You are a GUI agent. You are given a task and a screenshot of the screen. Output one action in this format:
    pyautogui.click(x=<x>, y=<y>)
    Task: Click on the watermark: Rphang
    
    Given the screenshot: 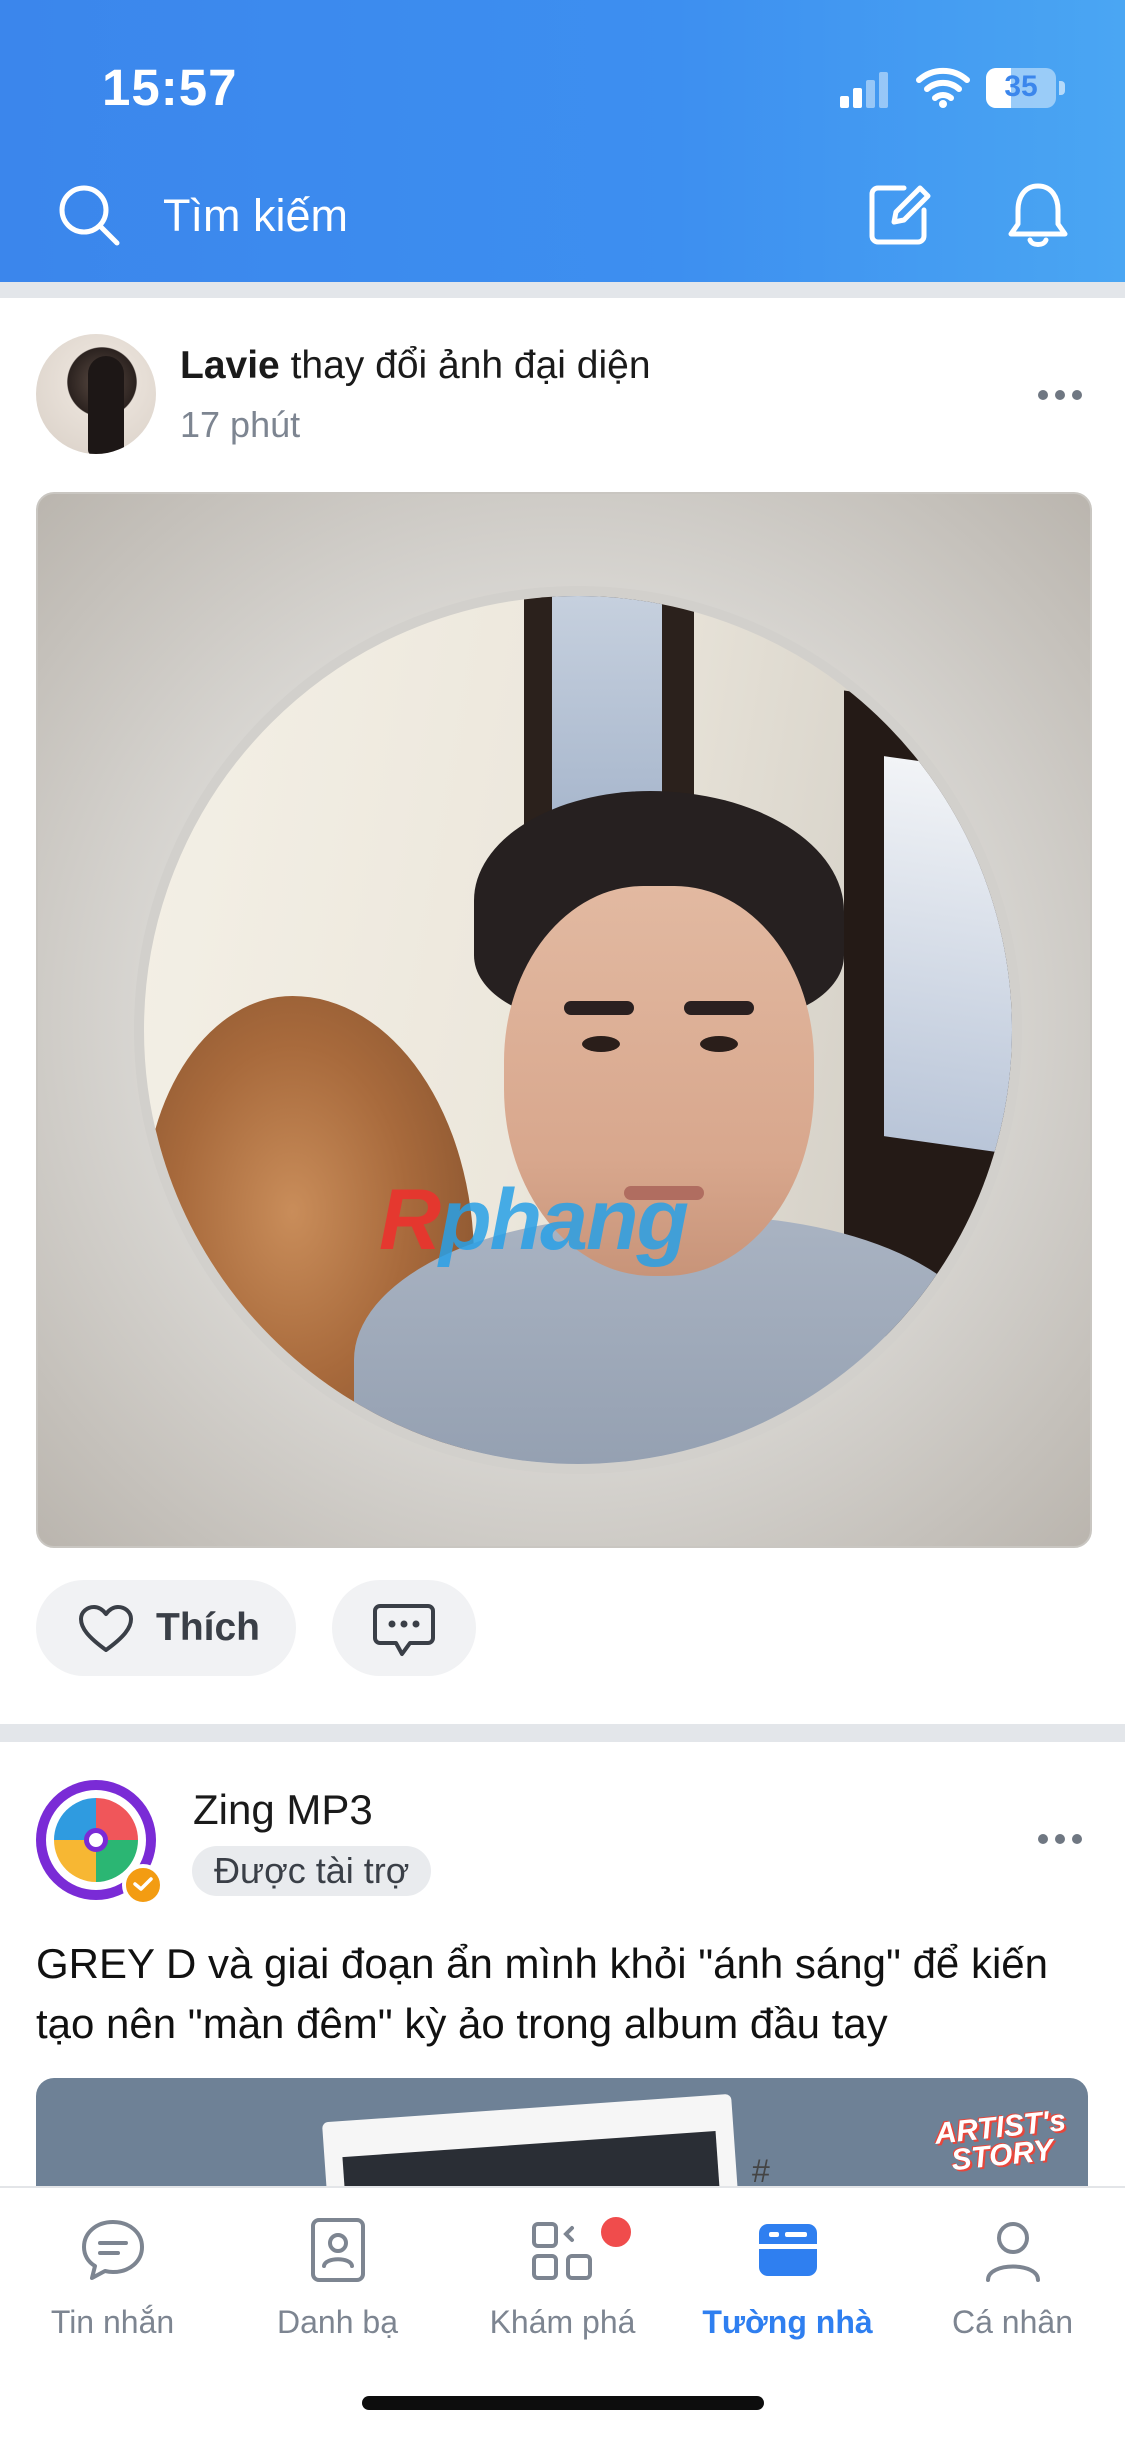 What is the action you would take?
    pyautogui.click(x=534, y=1220)
    